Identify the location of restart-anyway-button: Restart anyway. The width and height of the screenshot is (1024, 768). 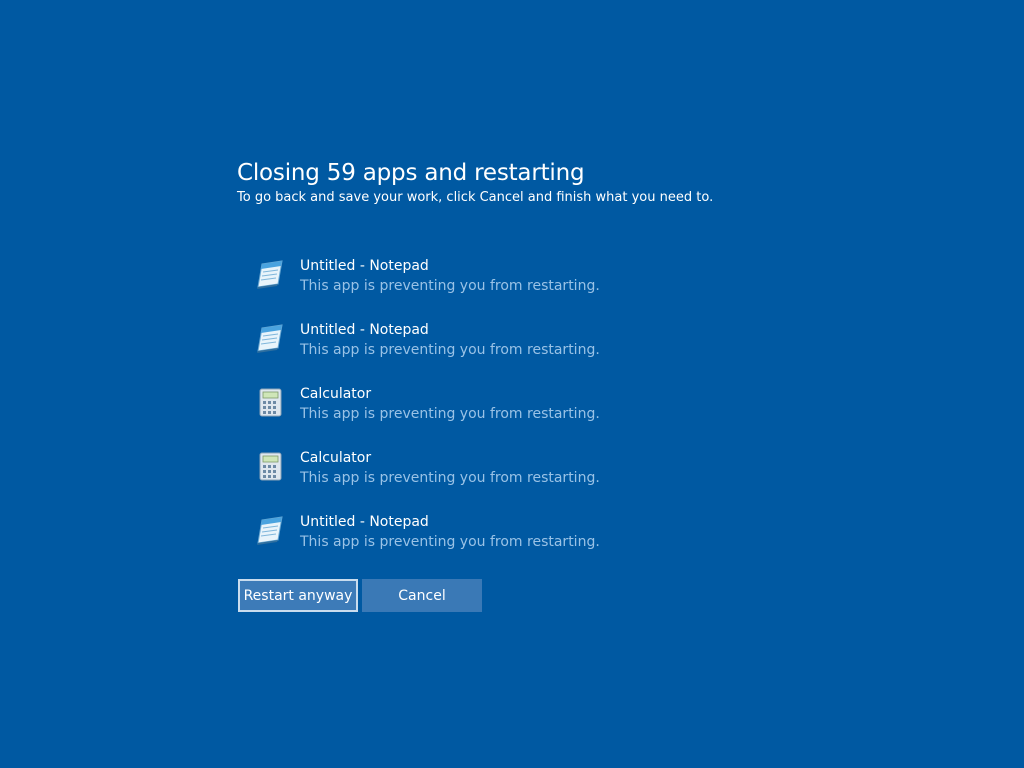
(298, 595).